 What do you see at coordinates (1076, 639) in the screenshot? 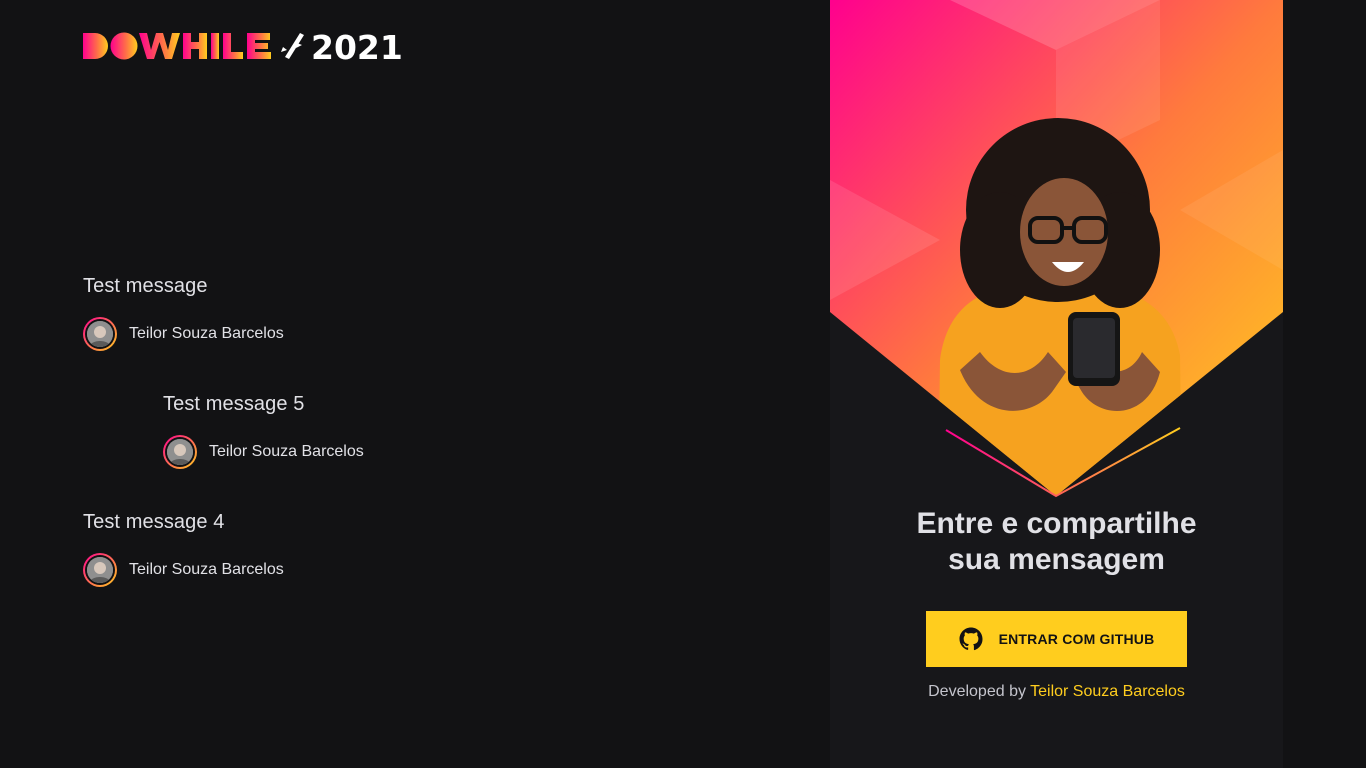
I see `github-login-label: ENTRAR COM GITHUB` at bounding box center [1076, 639].